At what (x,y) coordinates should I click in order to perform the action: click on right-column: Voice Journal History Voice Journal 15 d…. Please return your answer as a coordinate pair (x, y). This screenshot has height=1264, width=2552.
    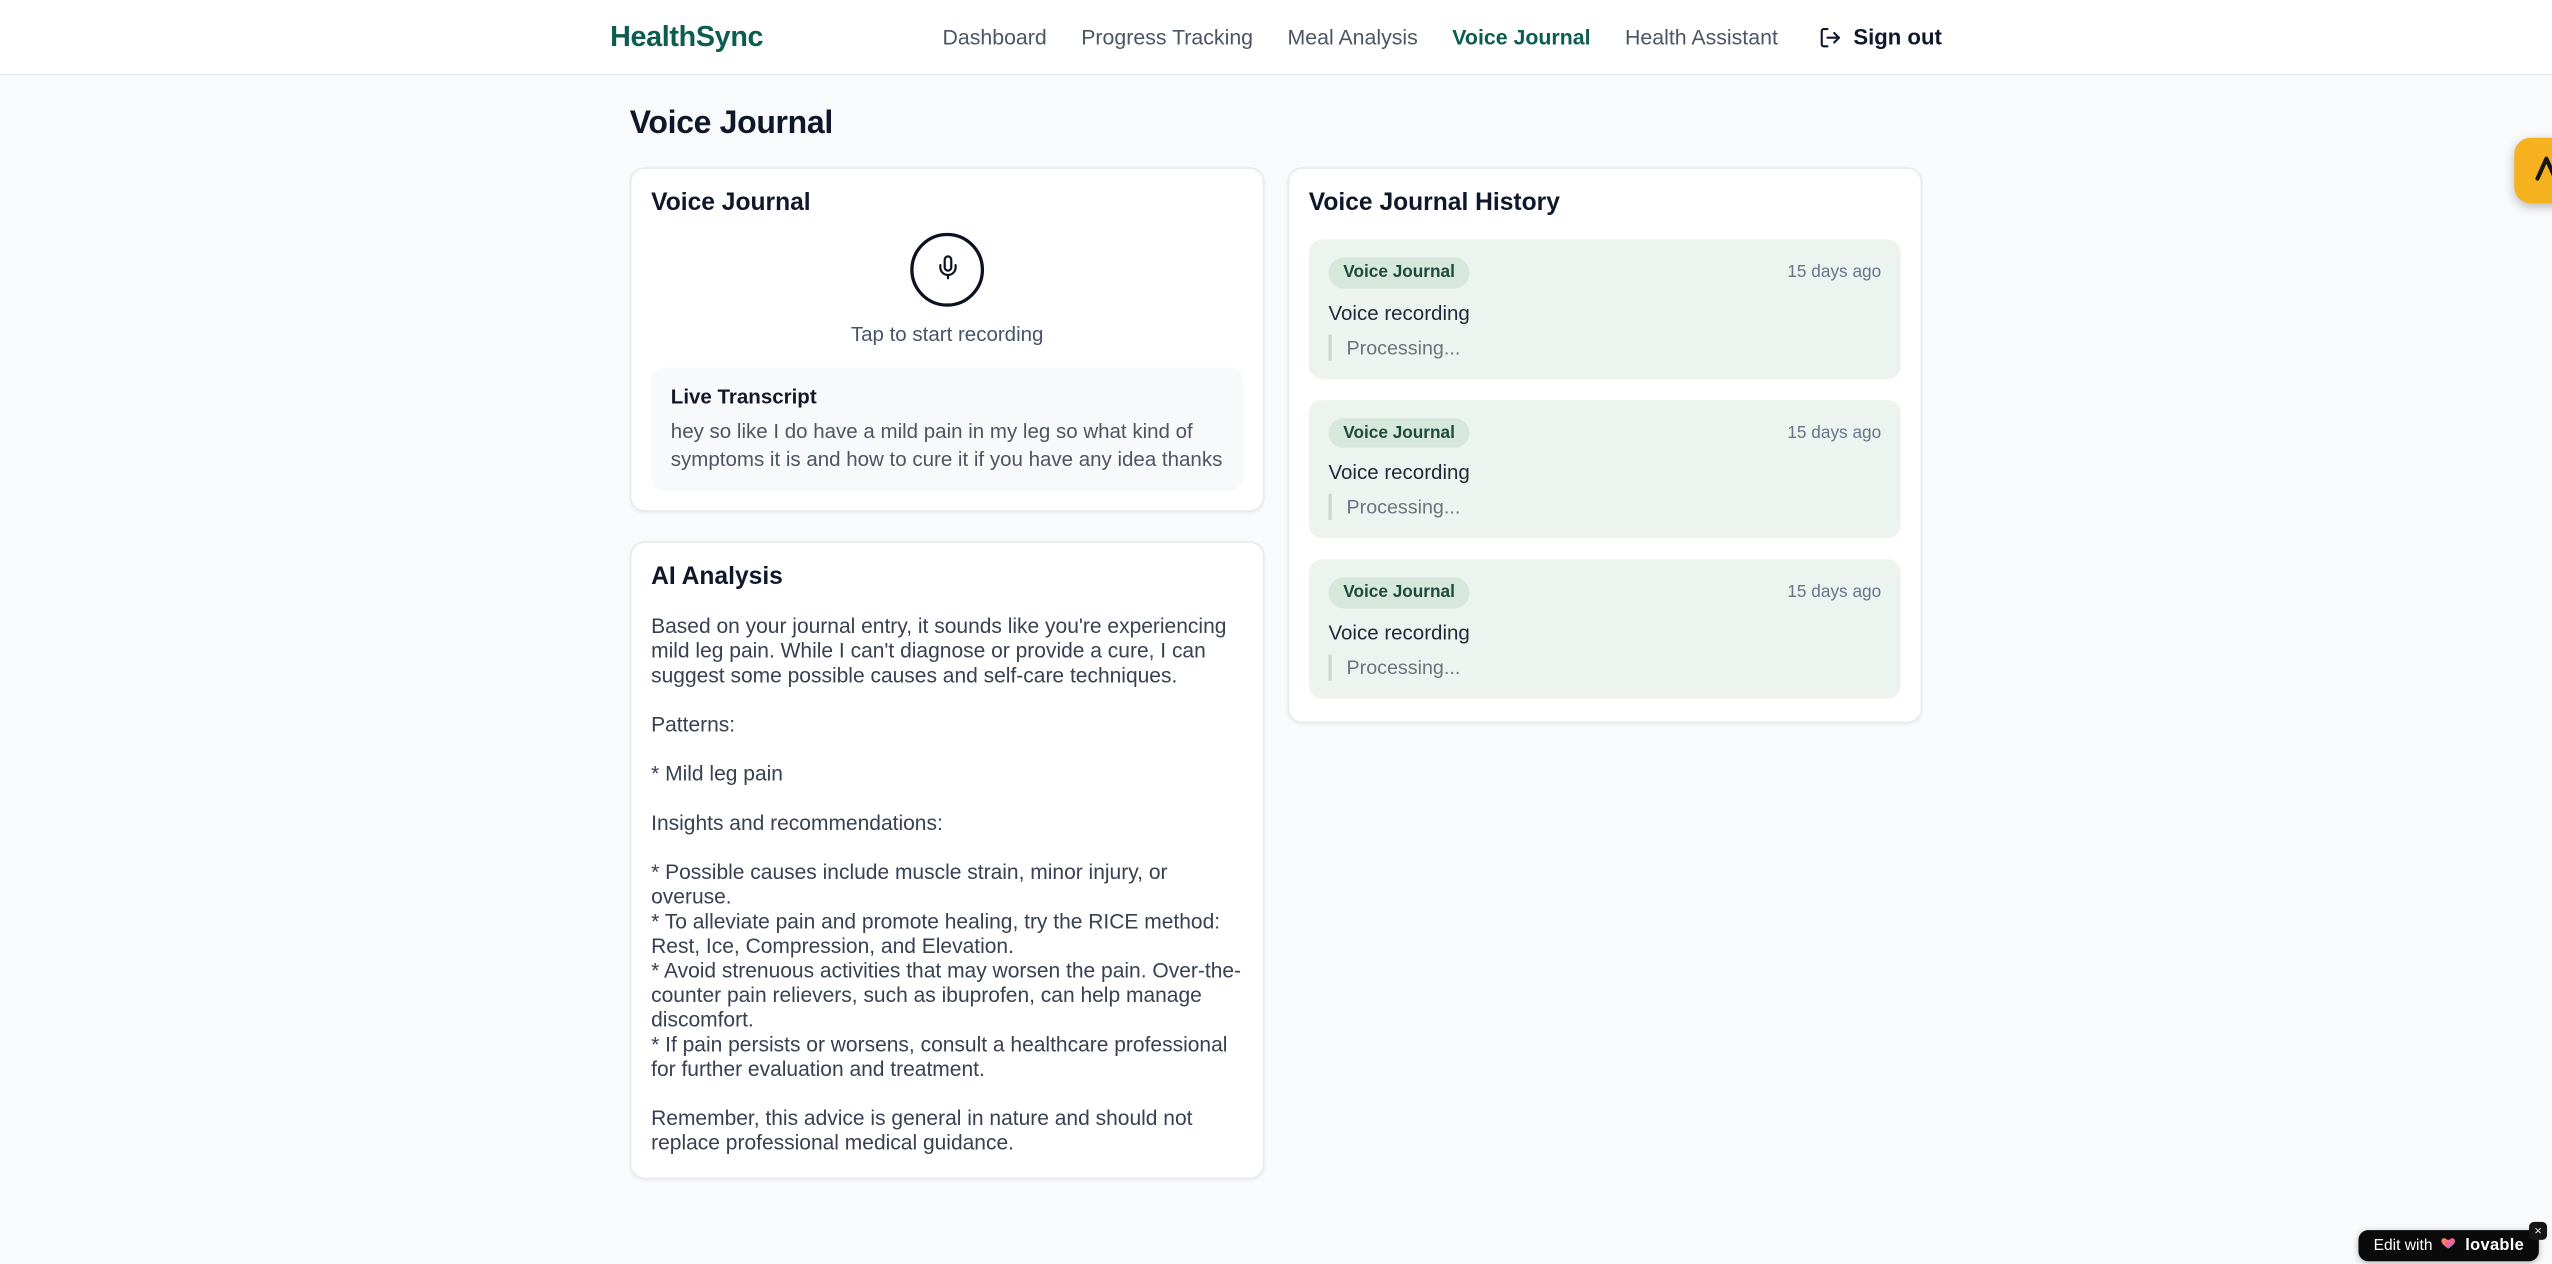
    Looking at the image, I should click on (1605, 445).